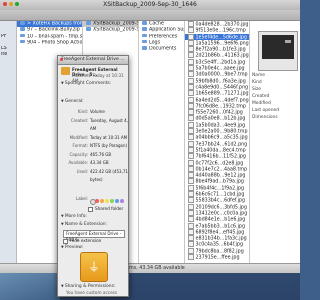 This screenshot has height=300, width=320. I want to click on file-row: 1e5ef4de...5d6de.jpg, so click(217, 36).